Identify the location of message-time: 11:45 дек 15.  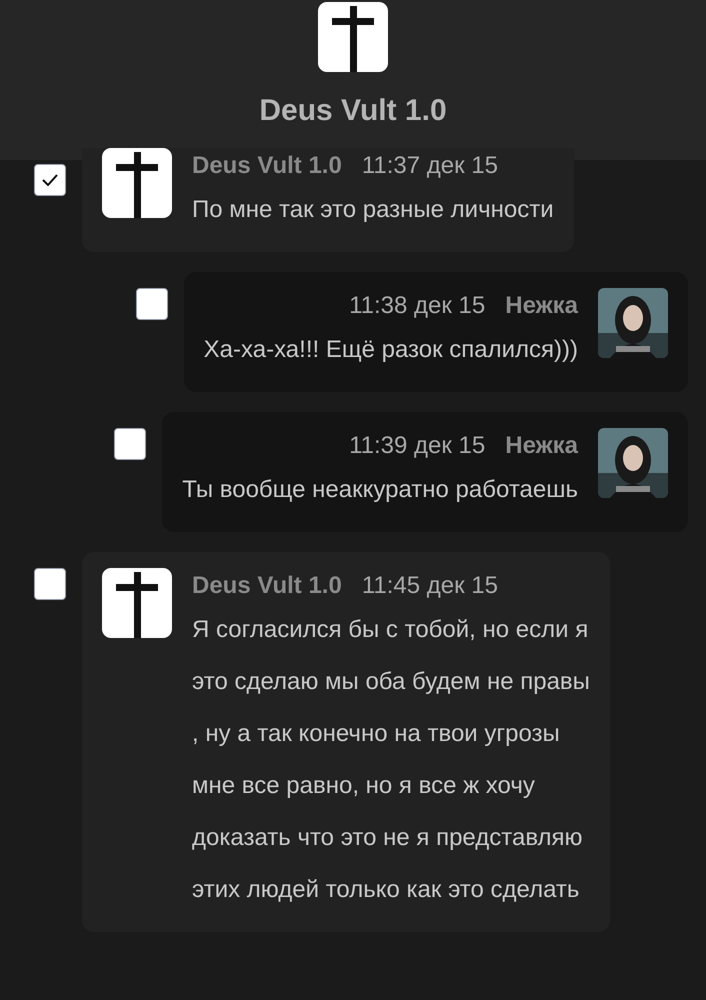
(430, 586).